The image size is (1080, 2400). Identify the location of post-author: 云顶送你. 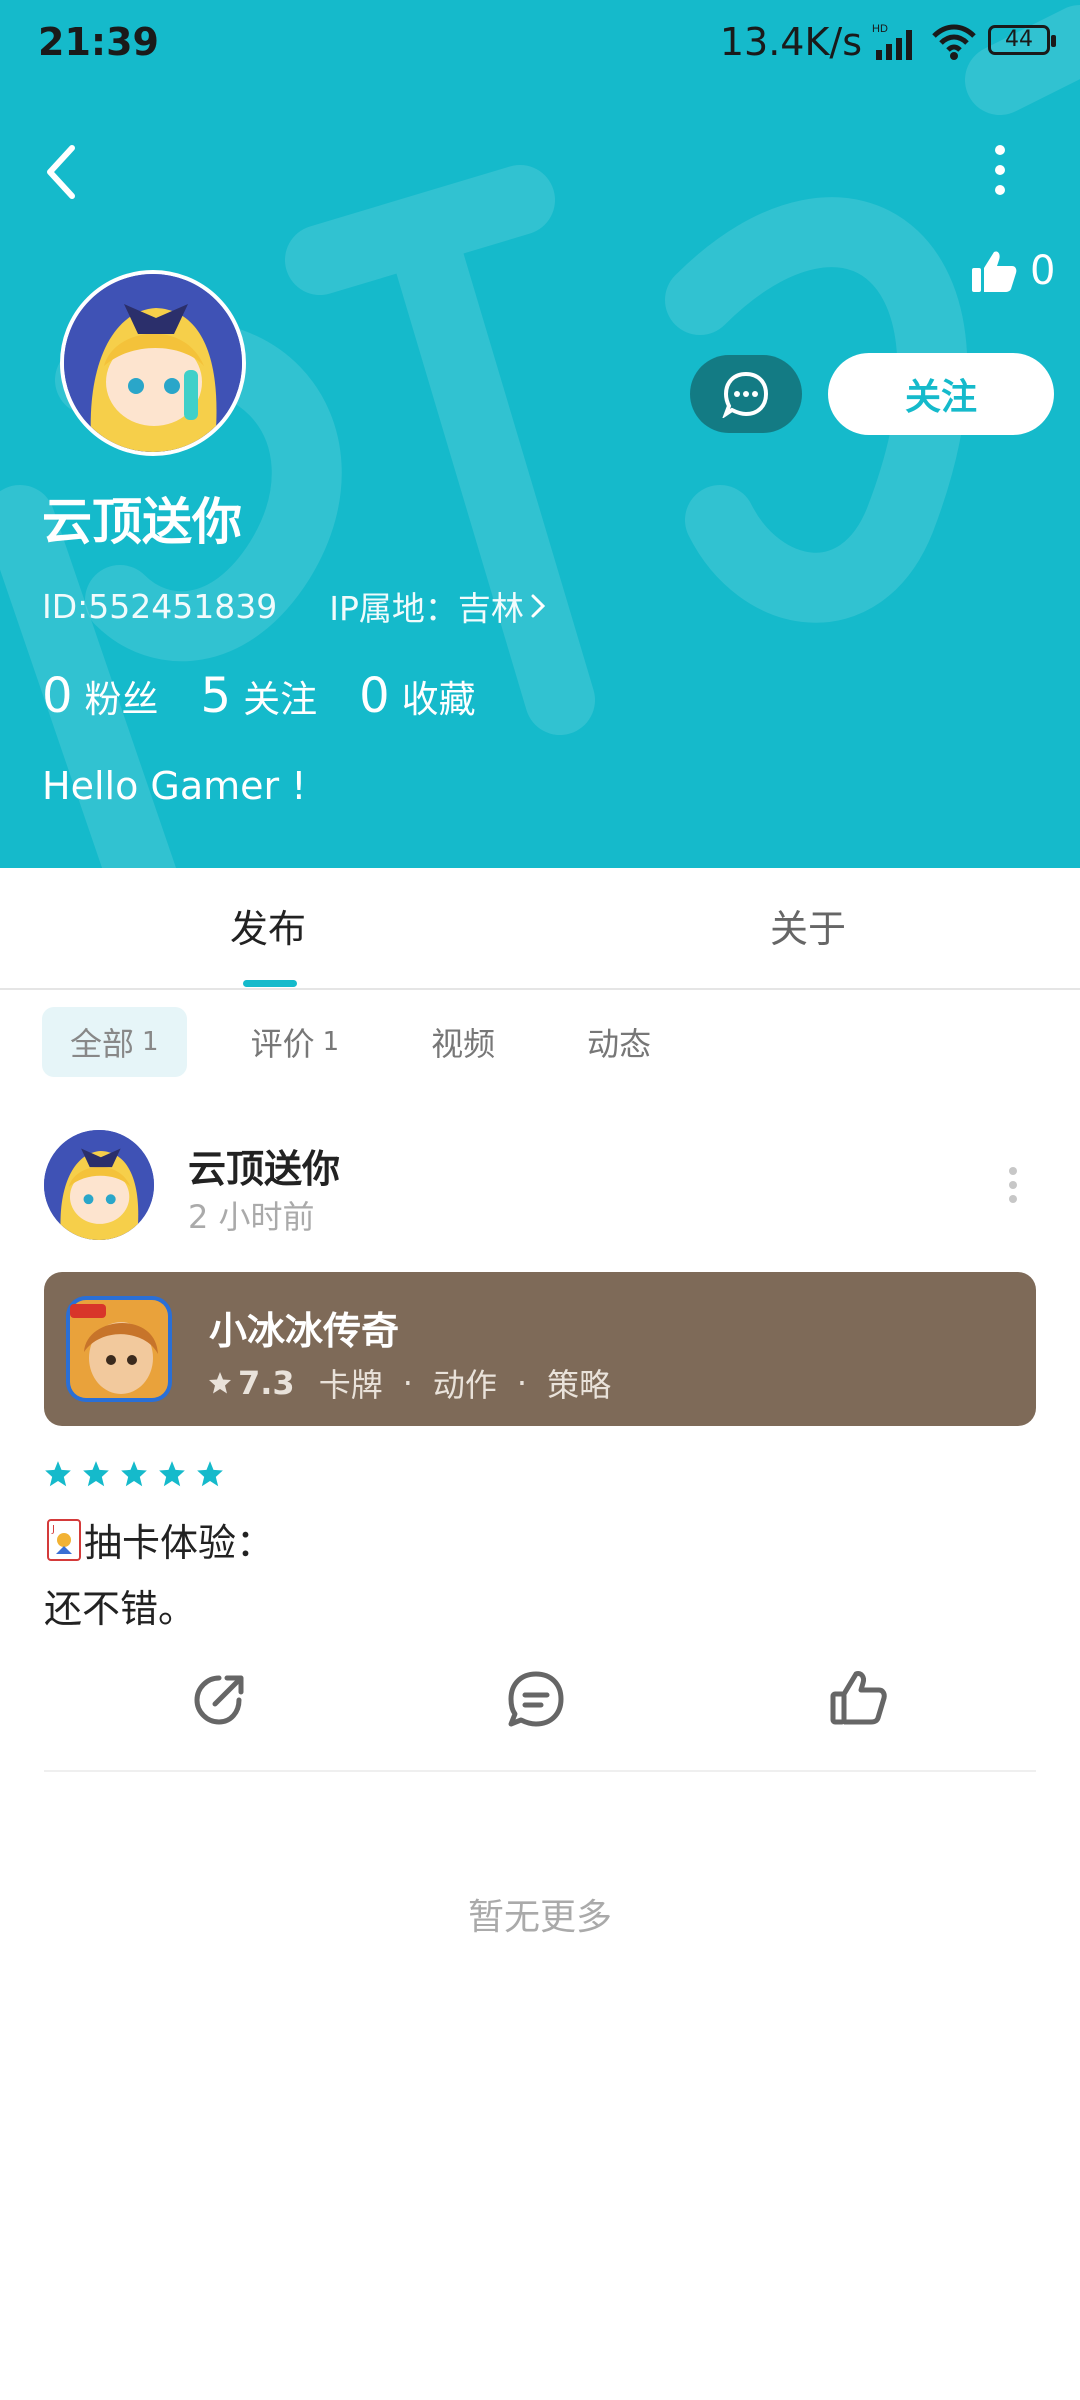
(264, 1165).